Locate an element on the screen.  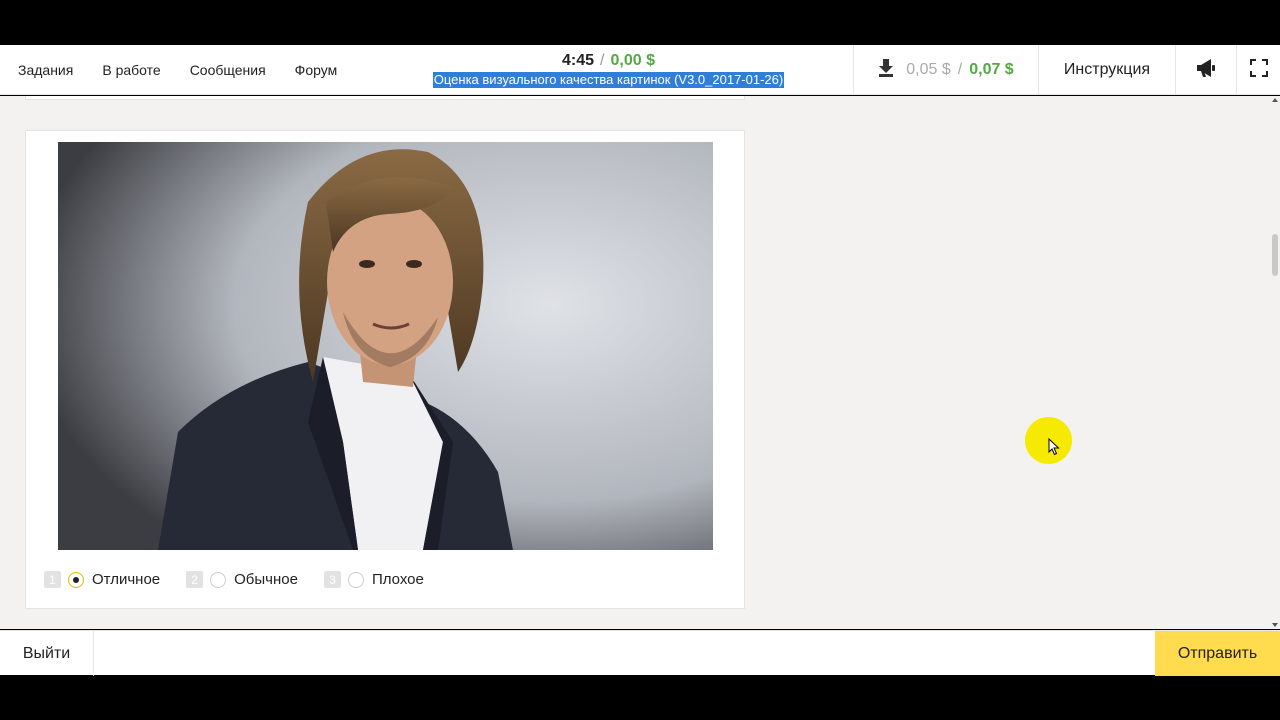
radio-excellent is located at coordinates (76, 579).